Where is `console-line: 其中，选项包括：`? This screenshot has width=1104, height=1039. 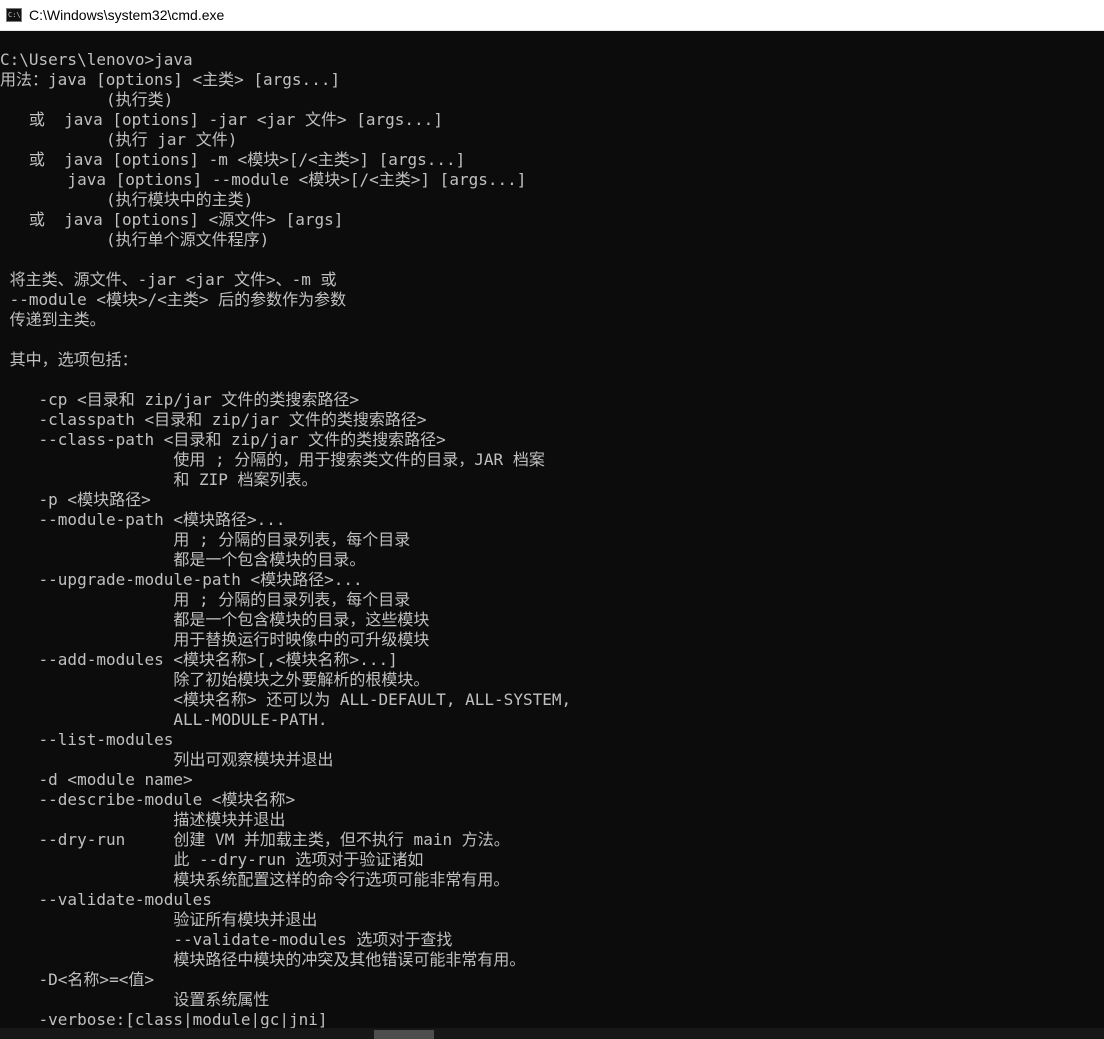 console-line: 其中，选项包括： is located at coordinates (69, 359).